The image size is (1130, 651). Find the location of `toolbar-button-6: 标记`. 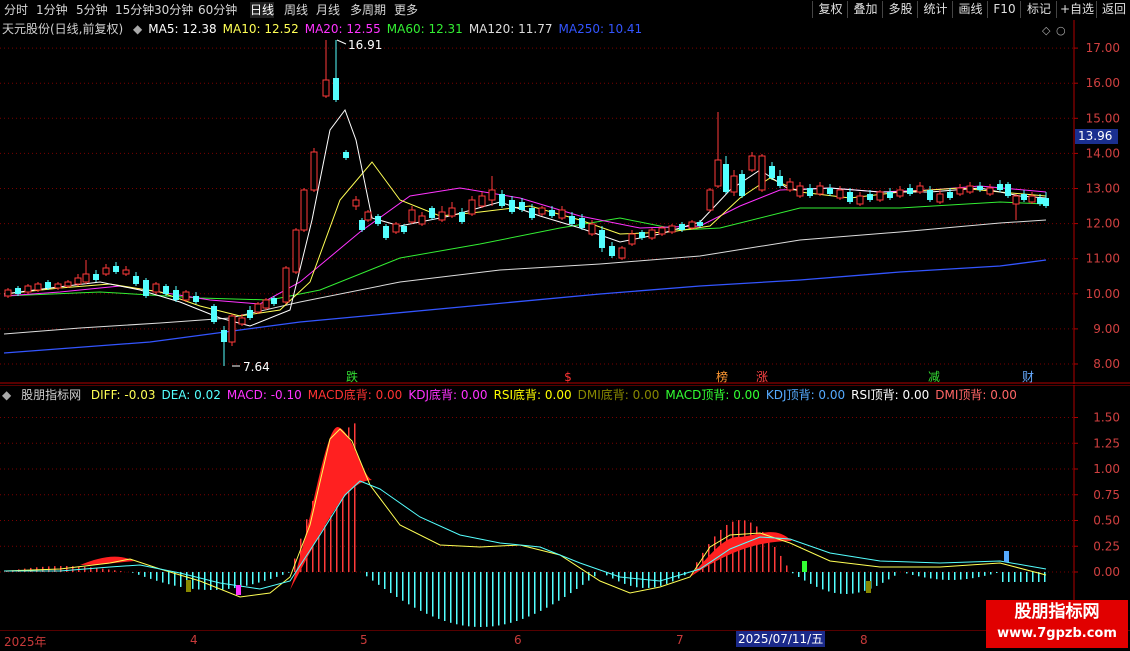

toolbar-button-6: 标记 is located at coordinates (1038, 9).